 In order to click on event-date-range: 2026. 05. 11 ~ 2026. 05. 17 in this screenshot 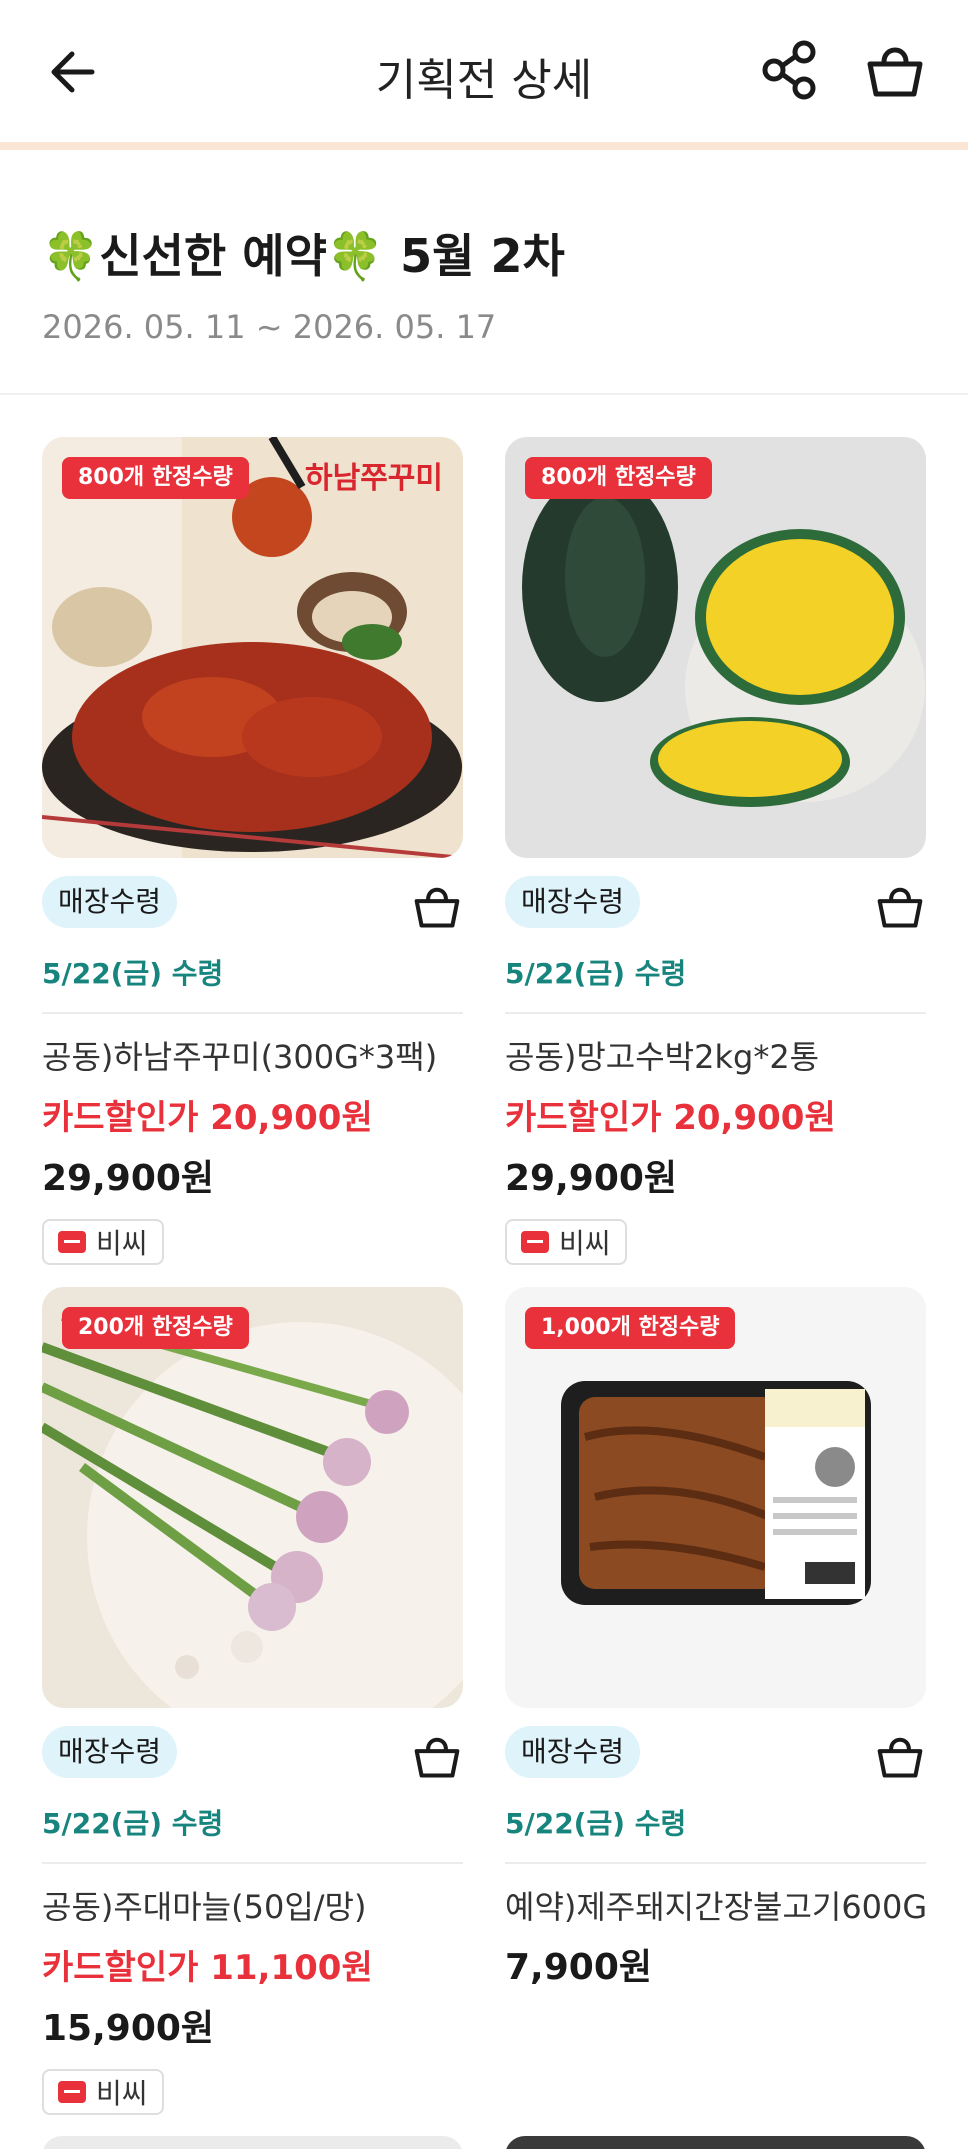, I will do `click(269, 327)`.